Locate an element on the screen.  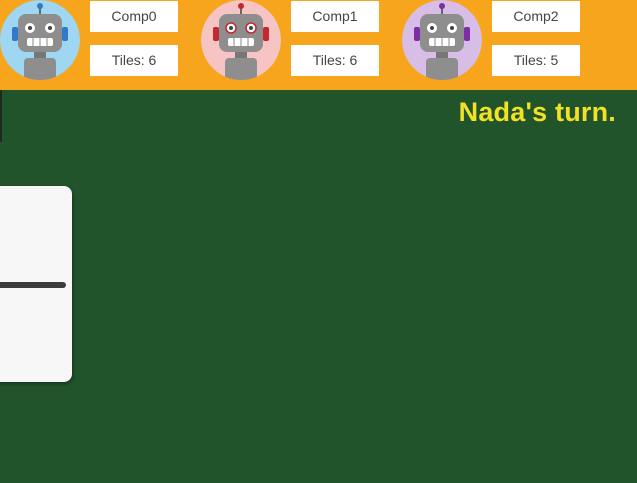
opponent-comp1: Comp1 Tiles: 6 is located at coordinates (296, 45).